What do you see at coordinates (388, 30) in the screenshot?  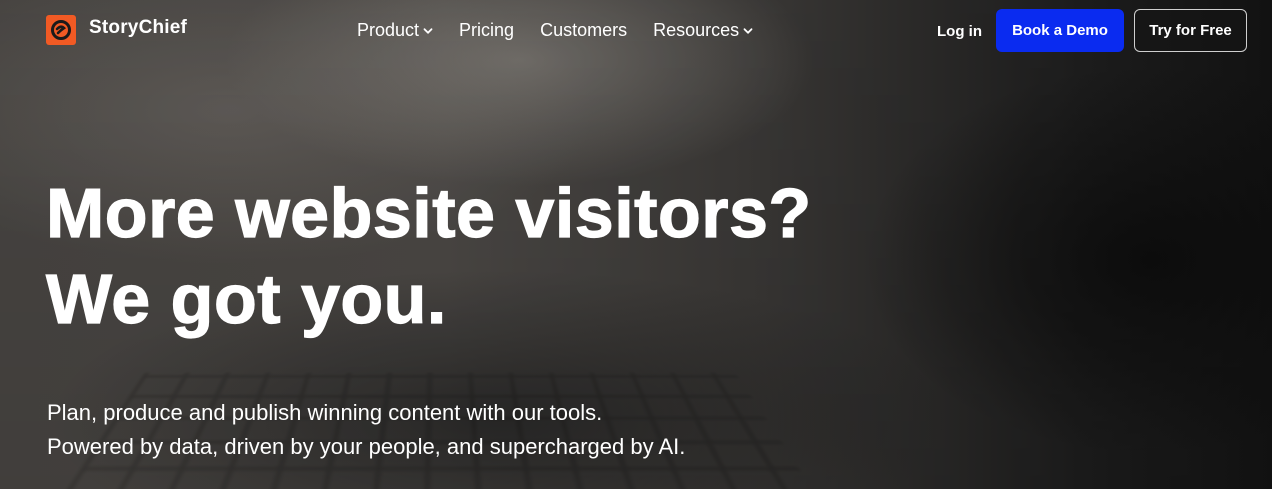 I see `nav-item-label: Product` at bounding box center [388, 30].